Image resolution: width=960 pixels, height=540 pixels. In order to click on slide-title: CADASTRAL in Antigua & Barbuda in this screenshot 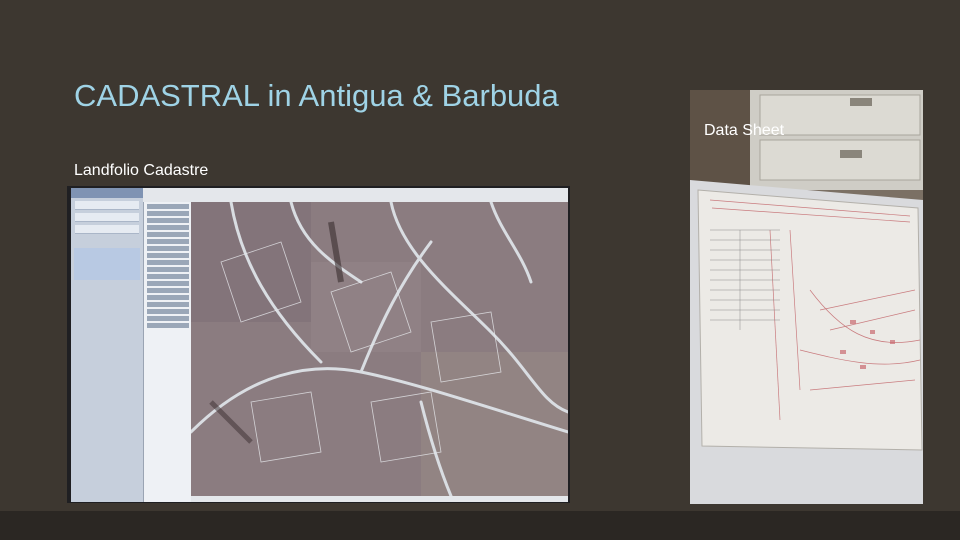, I will do `click(316, 95)`.